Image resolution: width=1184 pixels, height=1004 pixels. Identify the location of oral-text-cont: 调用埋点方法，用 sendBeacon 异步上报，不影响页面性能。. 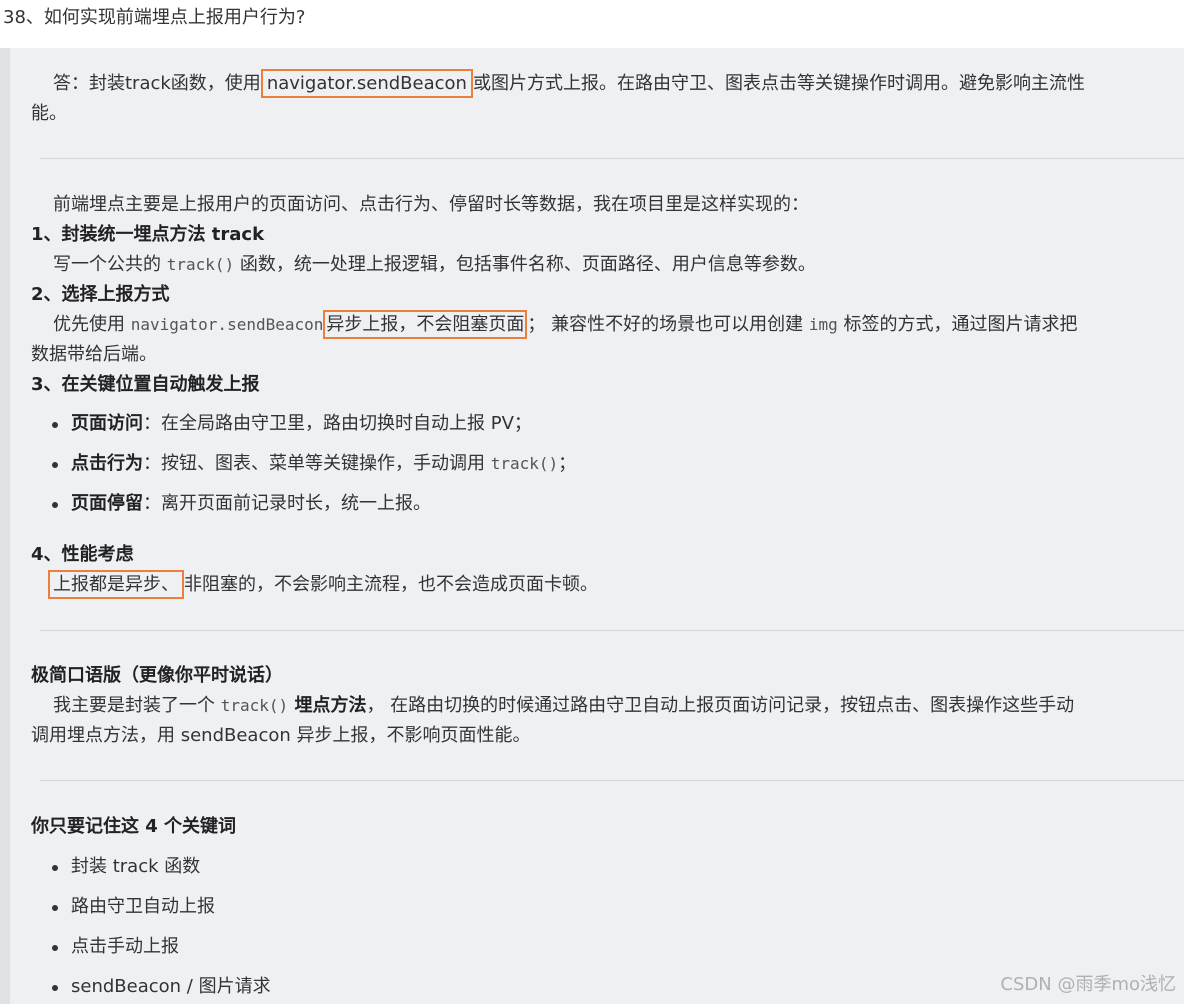
(281, 735).